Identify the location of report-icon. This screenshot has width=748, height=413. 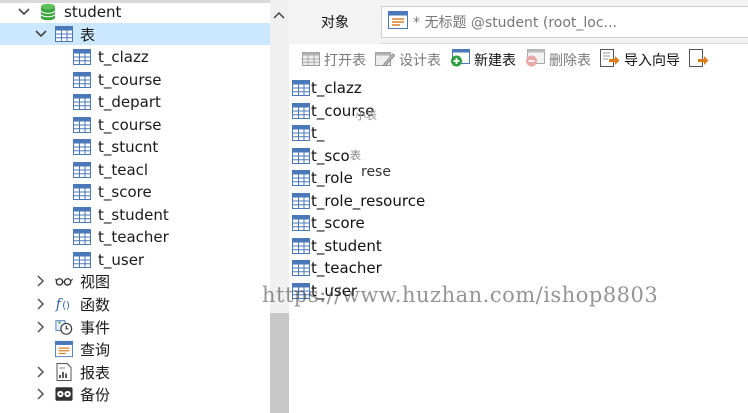
(64, 372).